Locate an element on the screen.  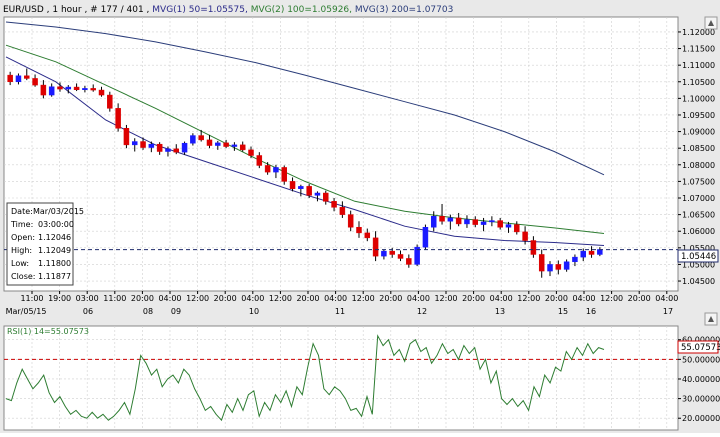
info-low-label: Low: is located at coordinates (20, 263).